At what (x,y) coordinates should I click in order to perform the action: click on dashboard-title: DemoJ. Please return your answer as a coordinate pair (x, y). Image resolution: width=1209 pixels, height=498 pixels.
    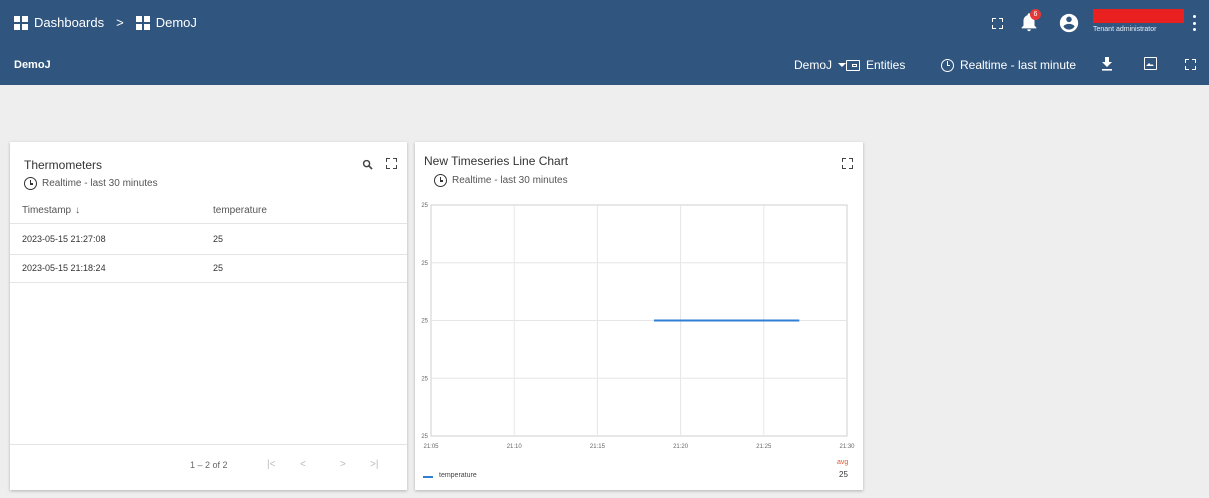
    Looking at the image, I should click on (32, 65).